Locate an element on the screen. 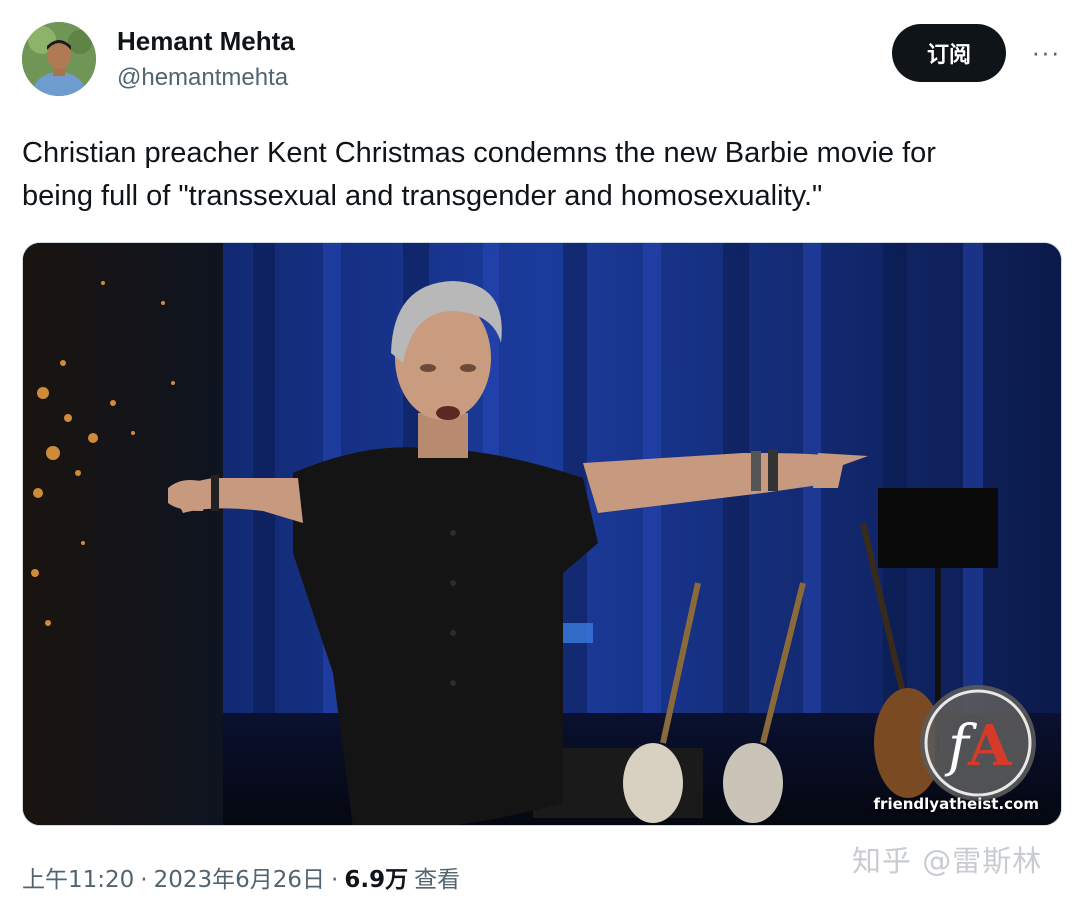 Image resolution: width=1080 pixels, height=900 pixels. views-label: 查看 is located at coordinates (437, 880).